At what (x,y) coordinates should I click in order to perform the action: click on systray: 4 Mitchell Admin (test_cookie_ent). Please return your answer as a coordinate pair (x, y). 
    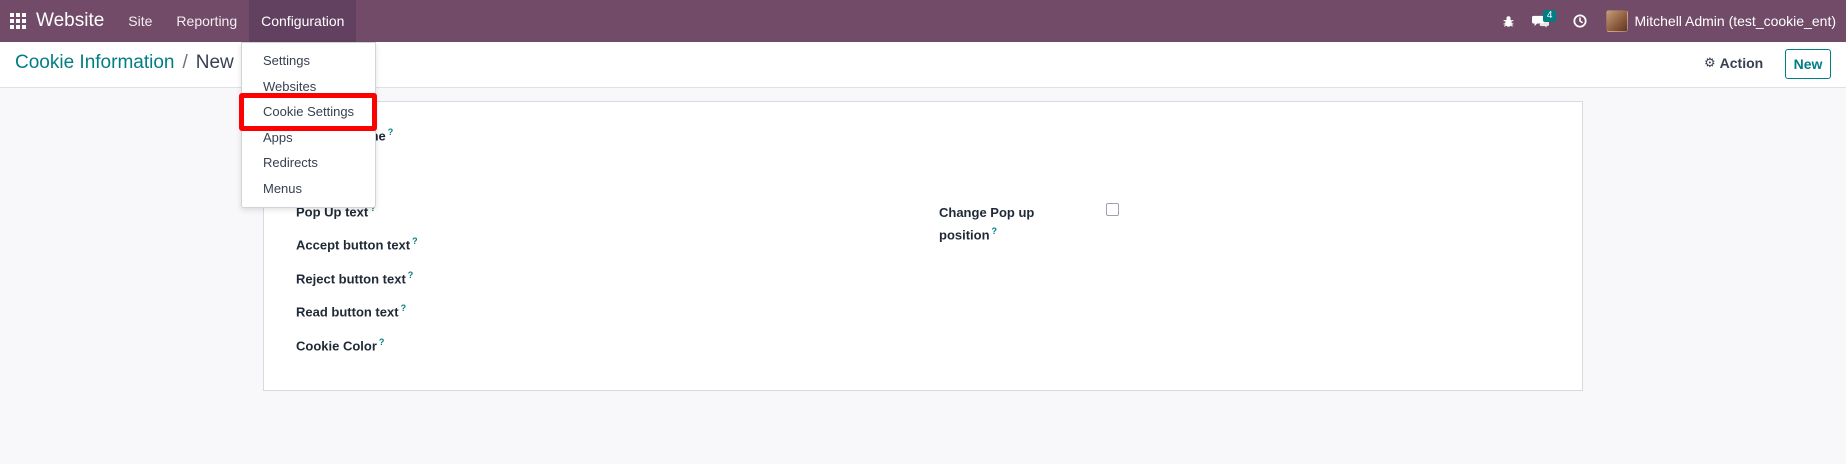
    Looking at the image, I should click on (1669, 21).